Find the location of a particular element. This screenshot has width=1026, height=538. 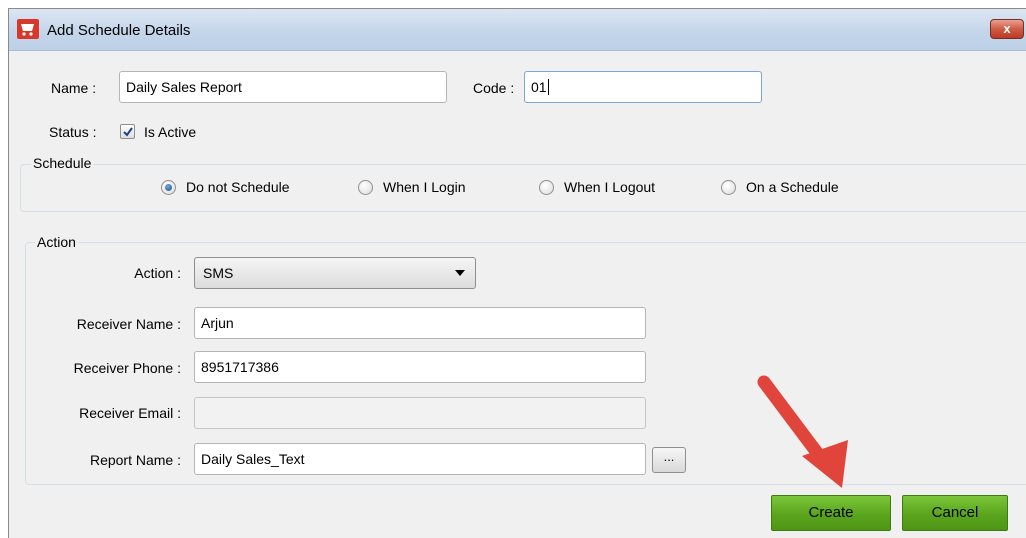

window-title: Add Schedule Details is located at coordinates (119, 30).